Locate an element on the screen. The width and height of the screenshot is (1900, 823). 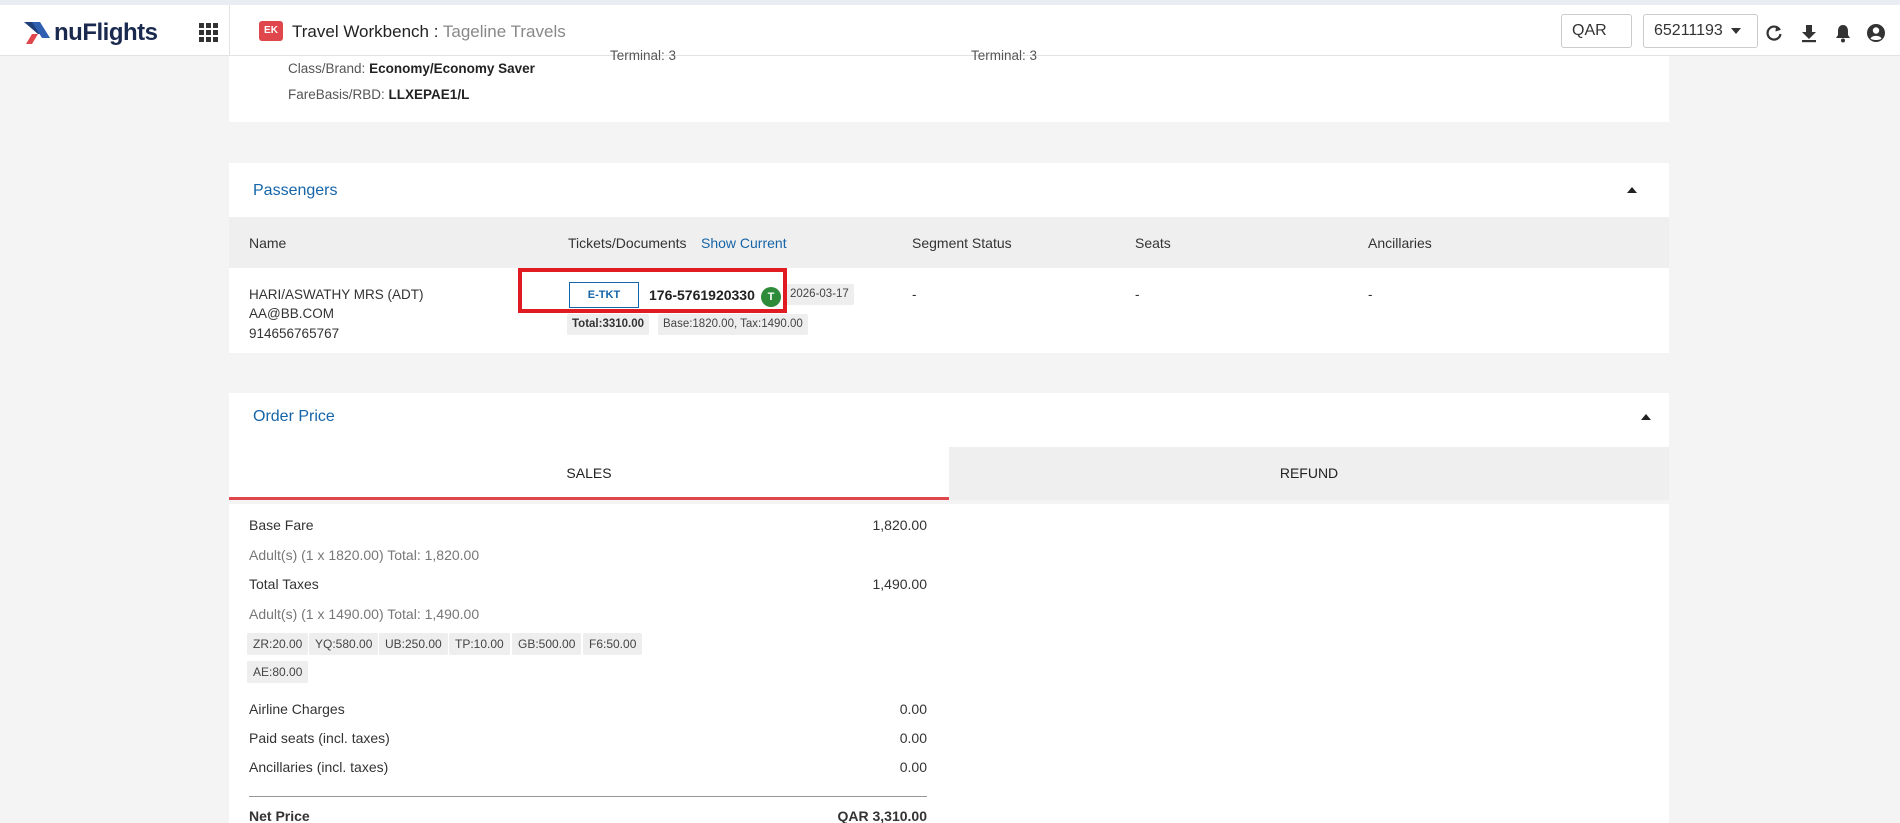
class-brand: Class/Brand: Economy/Economy Saver is located at coordinates (411, 68).